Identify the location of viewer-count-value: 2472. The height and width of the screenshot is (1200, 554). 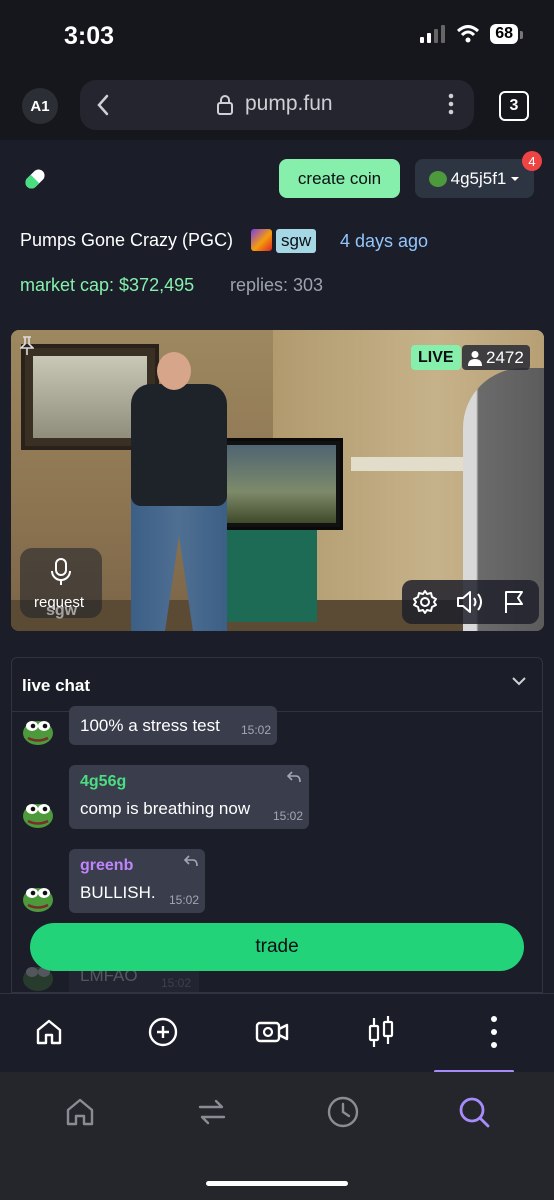
(505, 357).